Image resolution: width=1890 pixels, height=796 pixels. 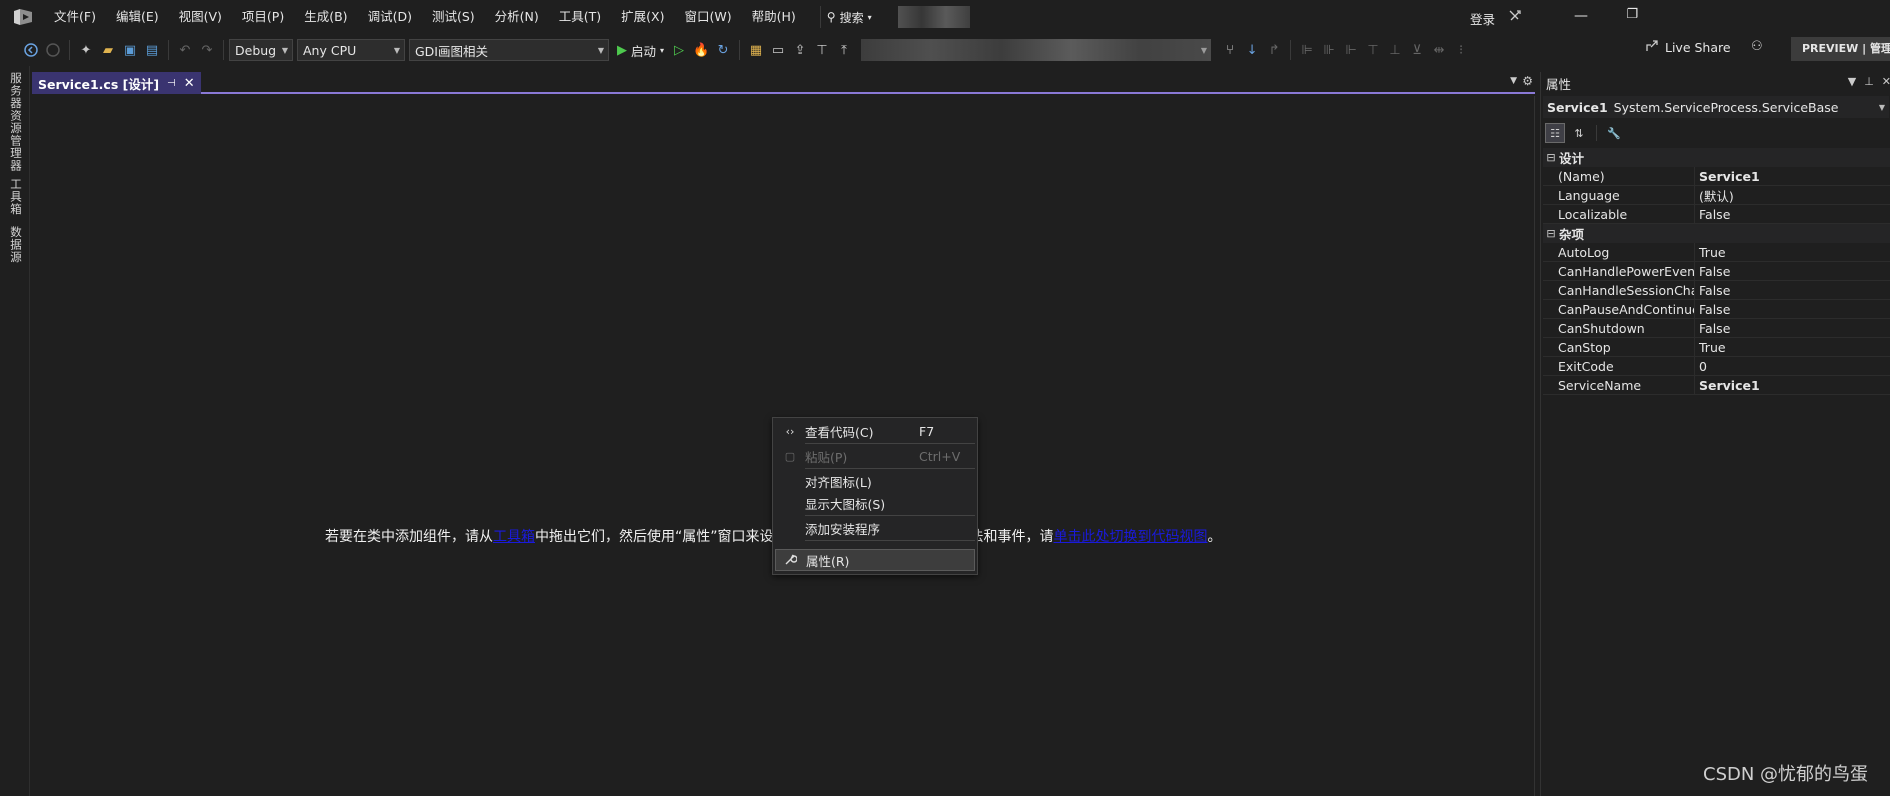 I want to click on menu-item-4: 生成(B), so click(x=325, y=17).